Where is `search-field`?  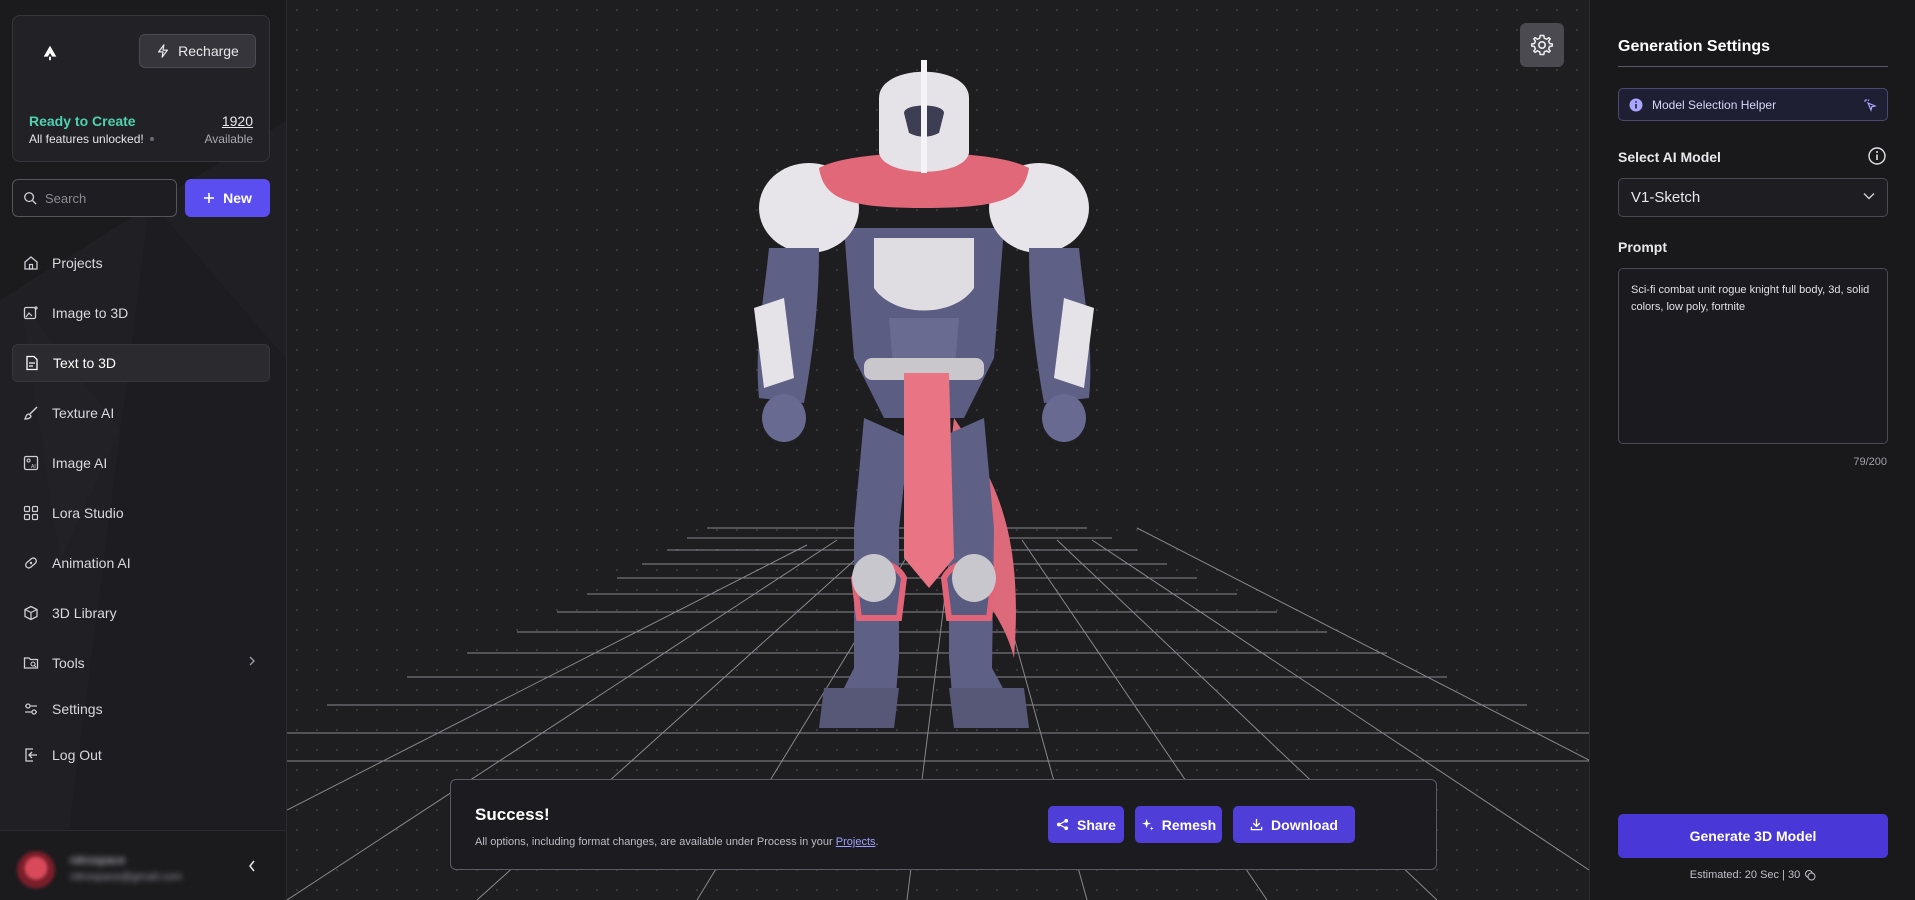
search-field is located at coordinates (94, 198).